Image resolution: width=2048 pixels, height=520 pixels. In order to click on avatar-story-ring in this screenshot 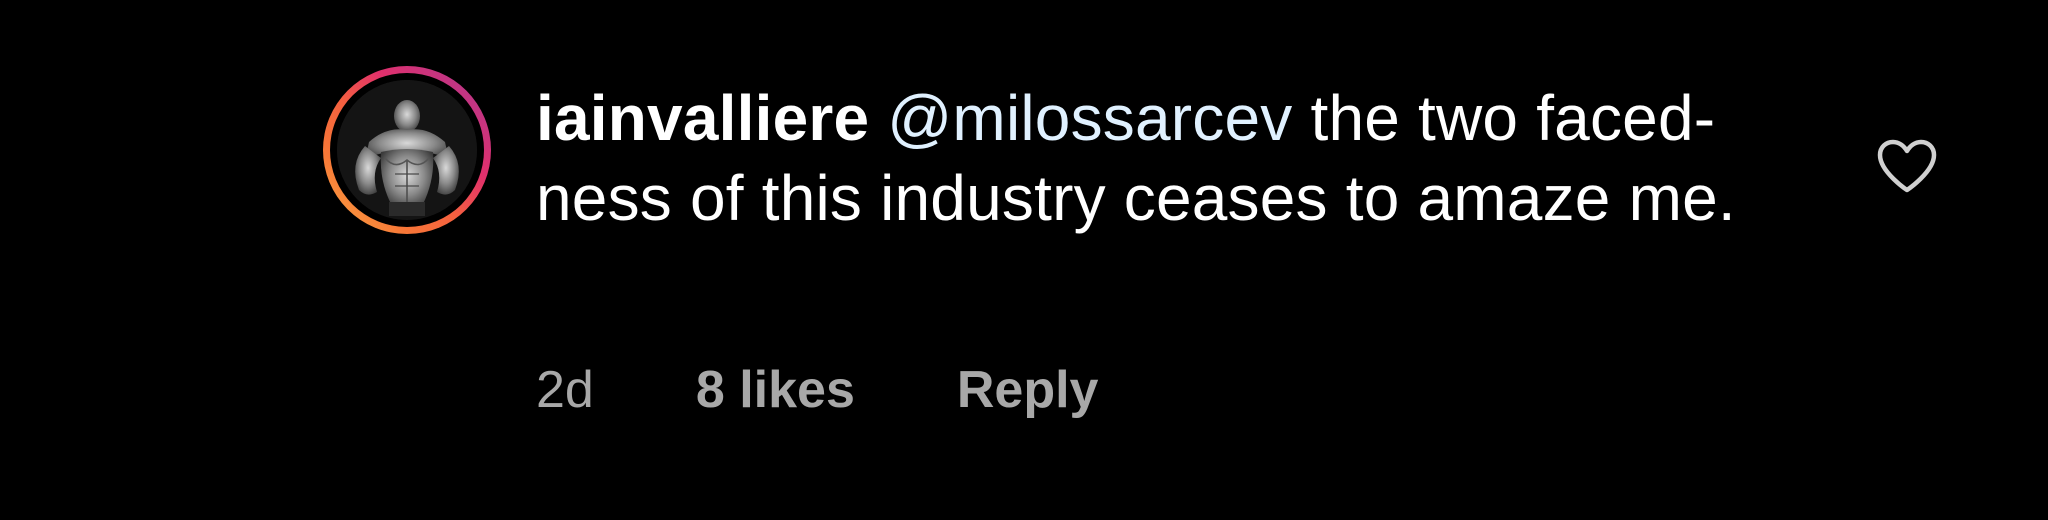, I will do `click(407, 150)`.